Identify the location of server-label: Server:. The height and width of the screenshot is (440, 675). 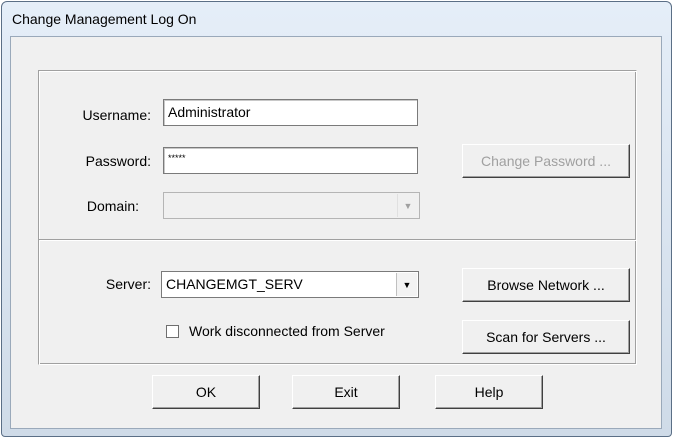
(128, 284).